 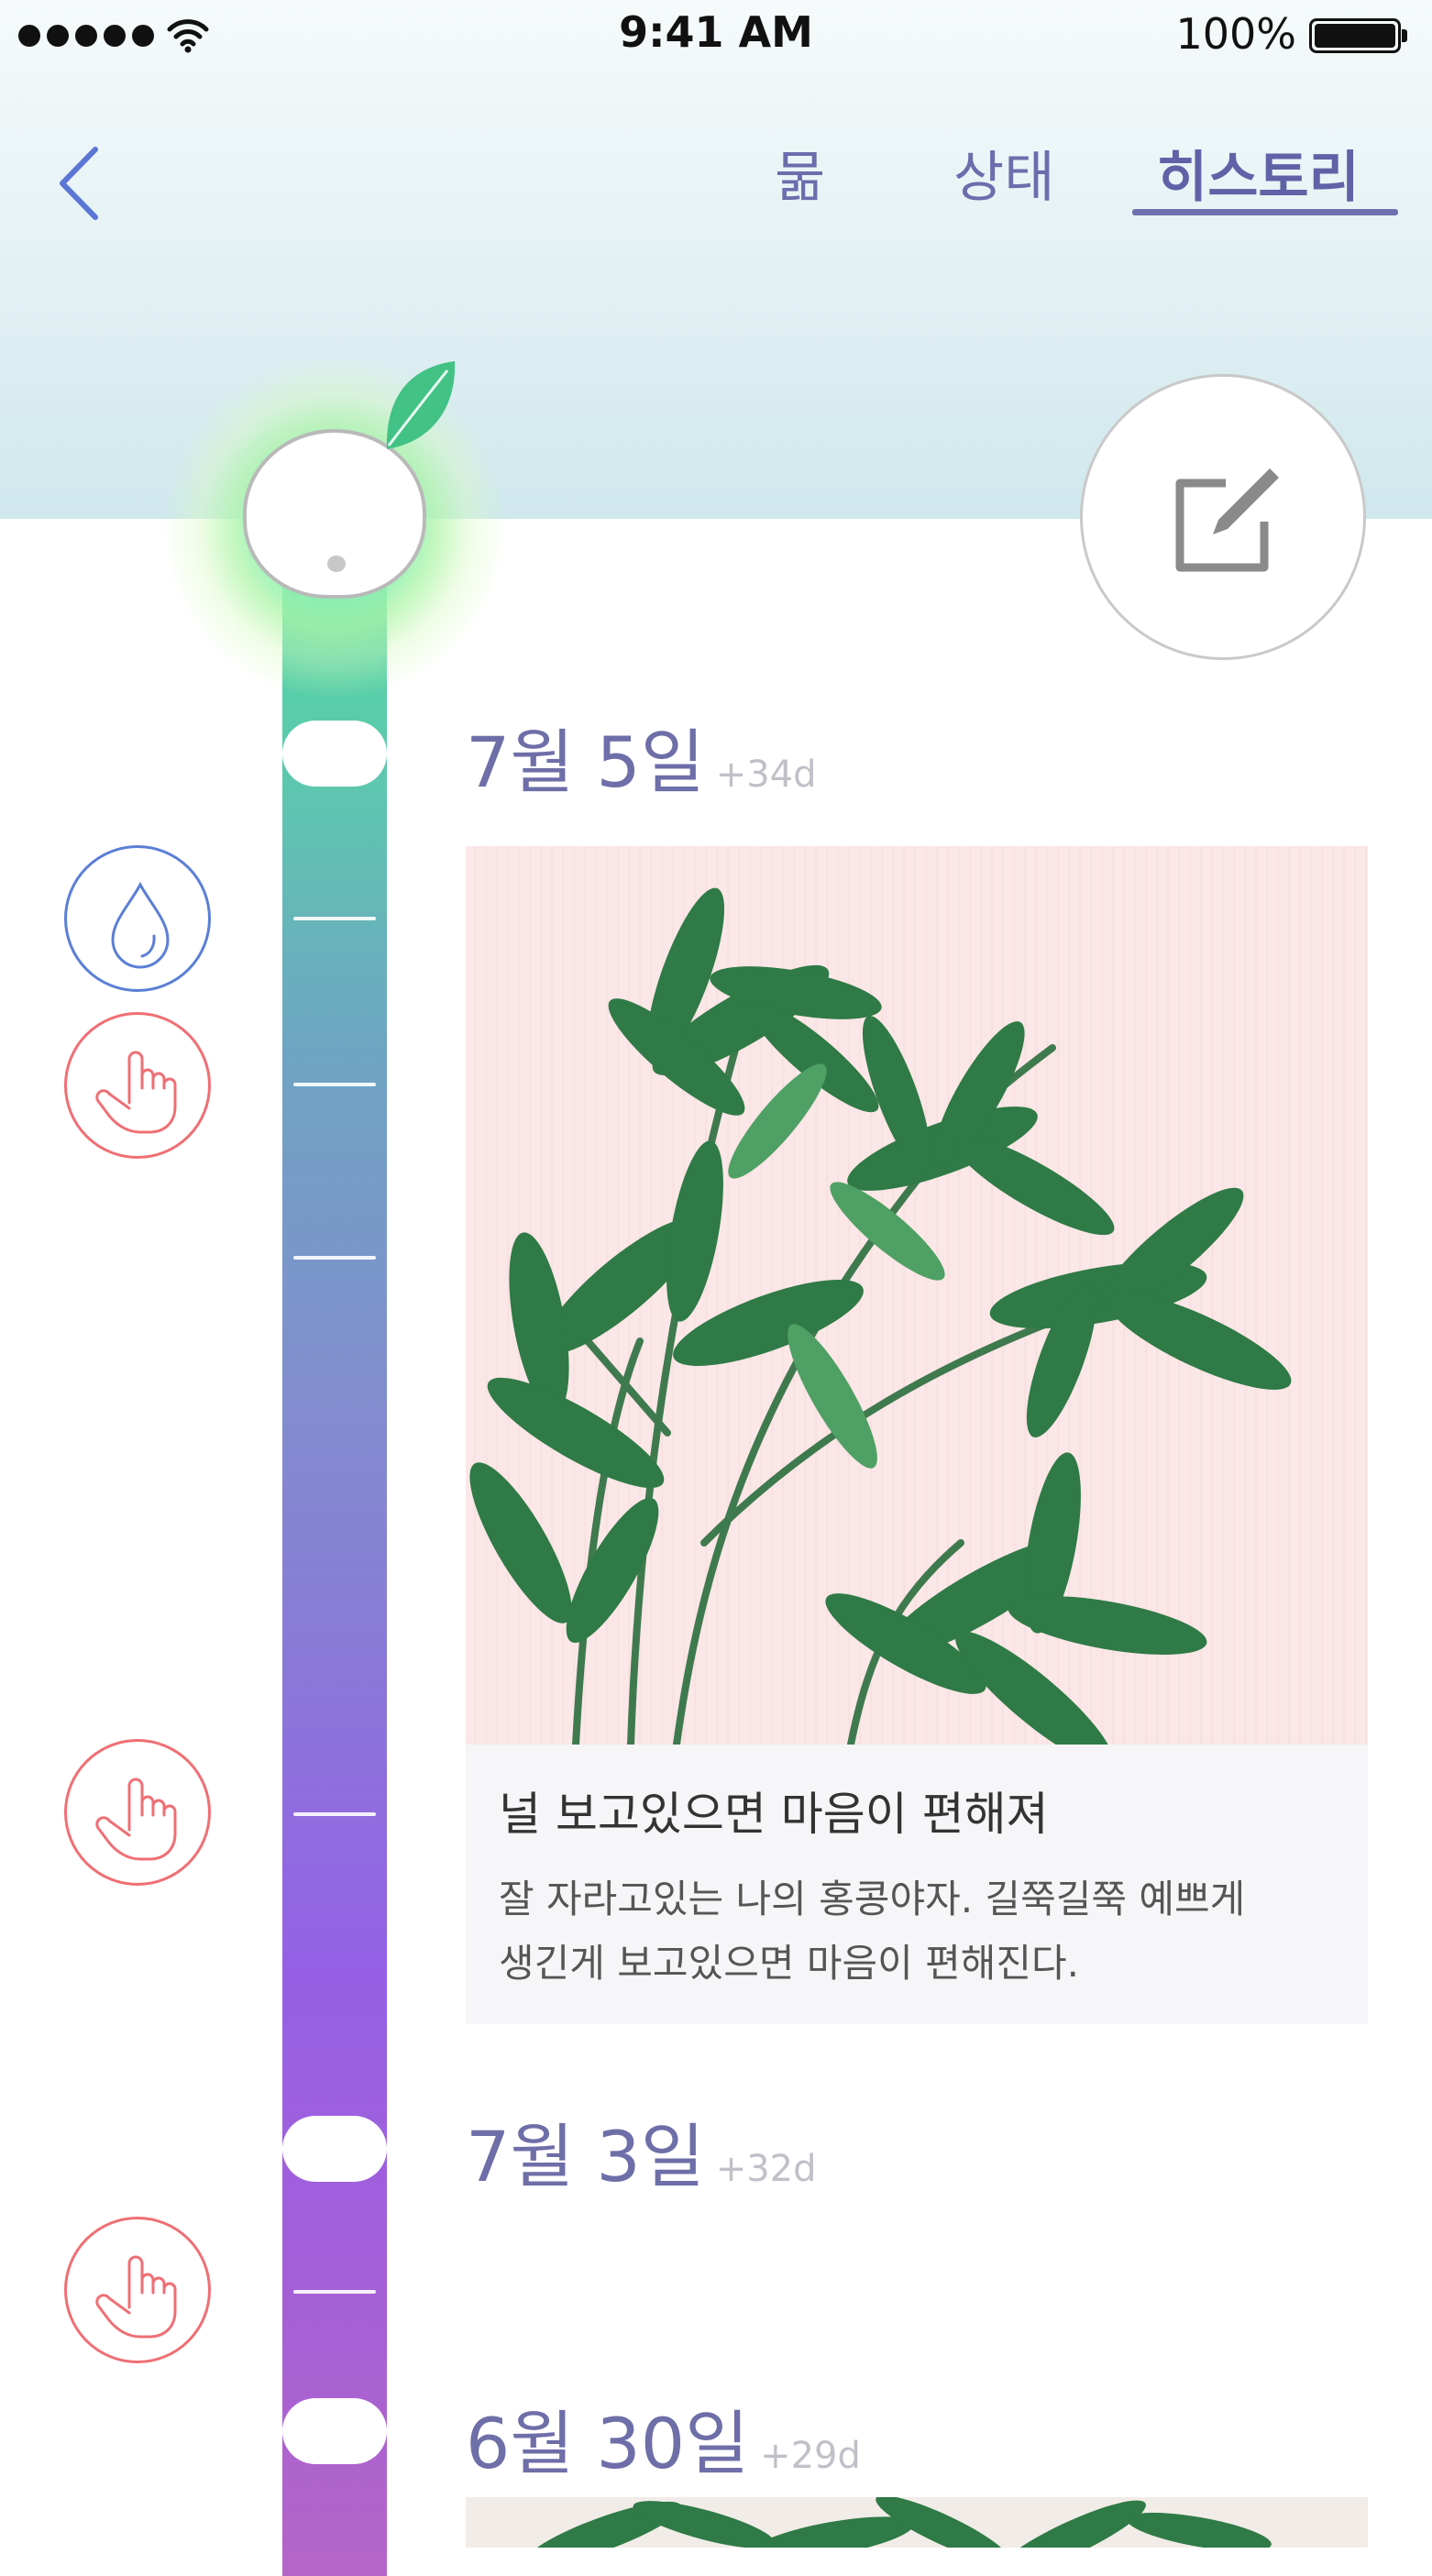 I want to click on edit-note-icon, so click(x=1227, y=520).